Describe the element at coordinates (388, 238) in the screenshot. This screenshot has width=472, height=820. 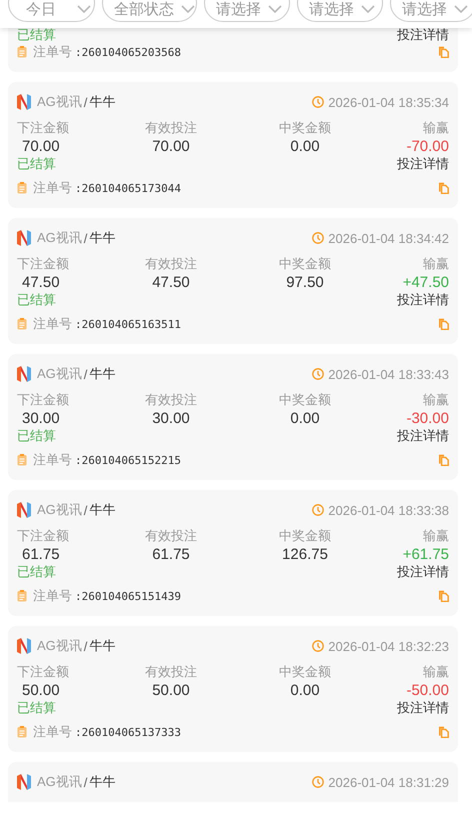
I see `bet-time: 2026-01-04 18:34:42` at that location.